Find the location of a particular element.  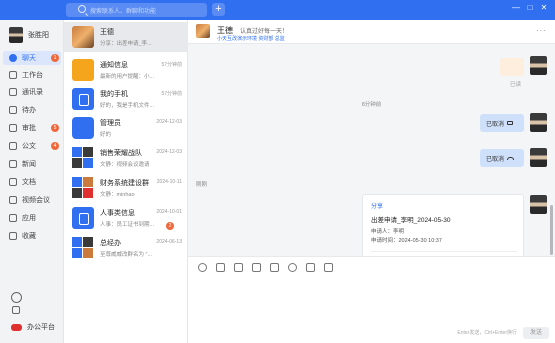

sidebar-item-todo: 待办 is located at coordinates (32, 110).